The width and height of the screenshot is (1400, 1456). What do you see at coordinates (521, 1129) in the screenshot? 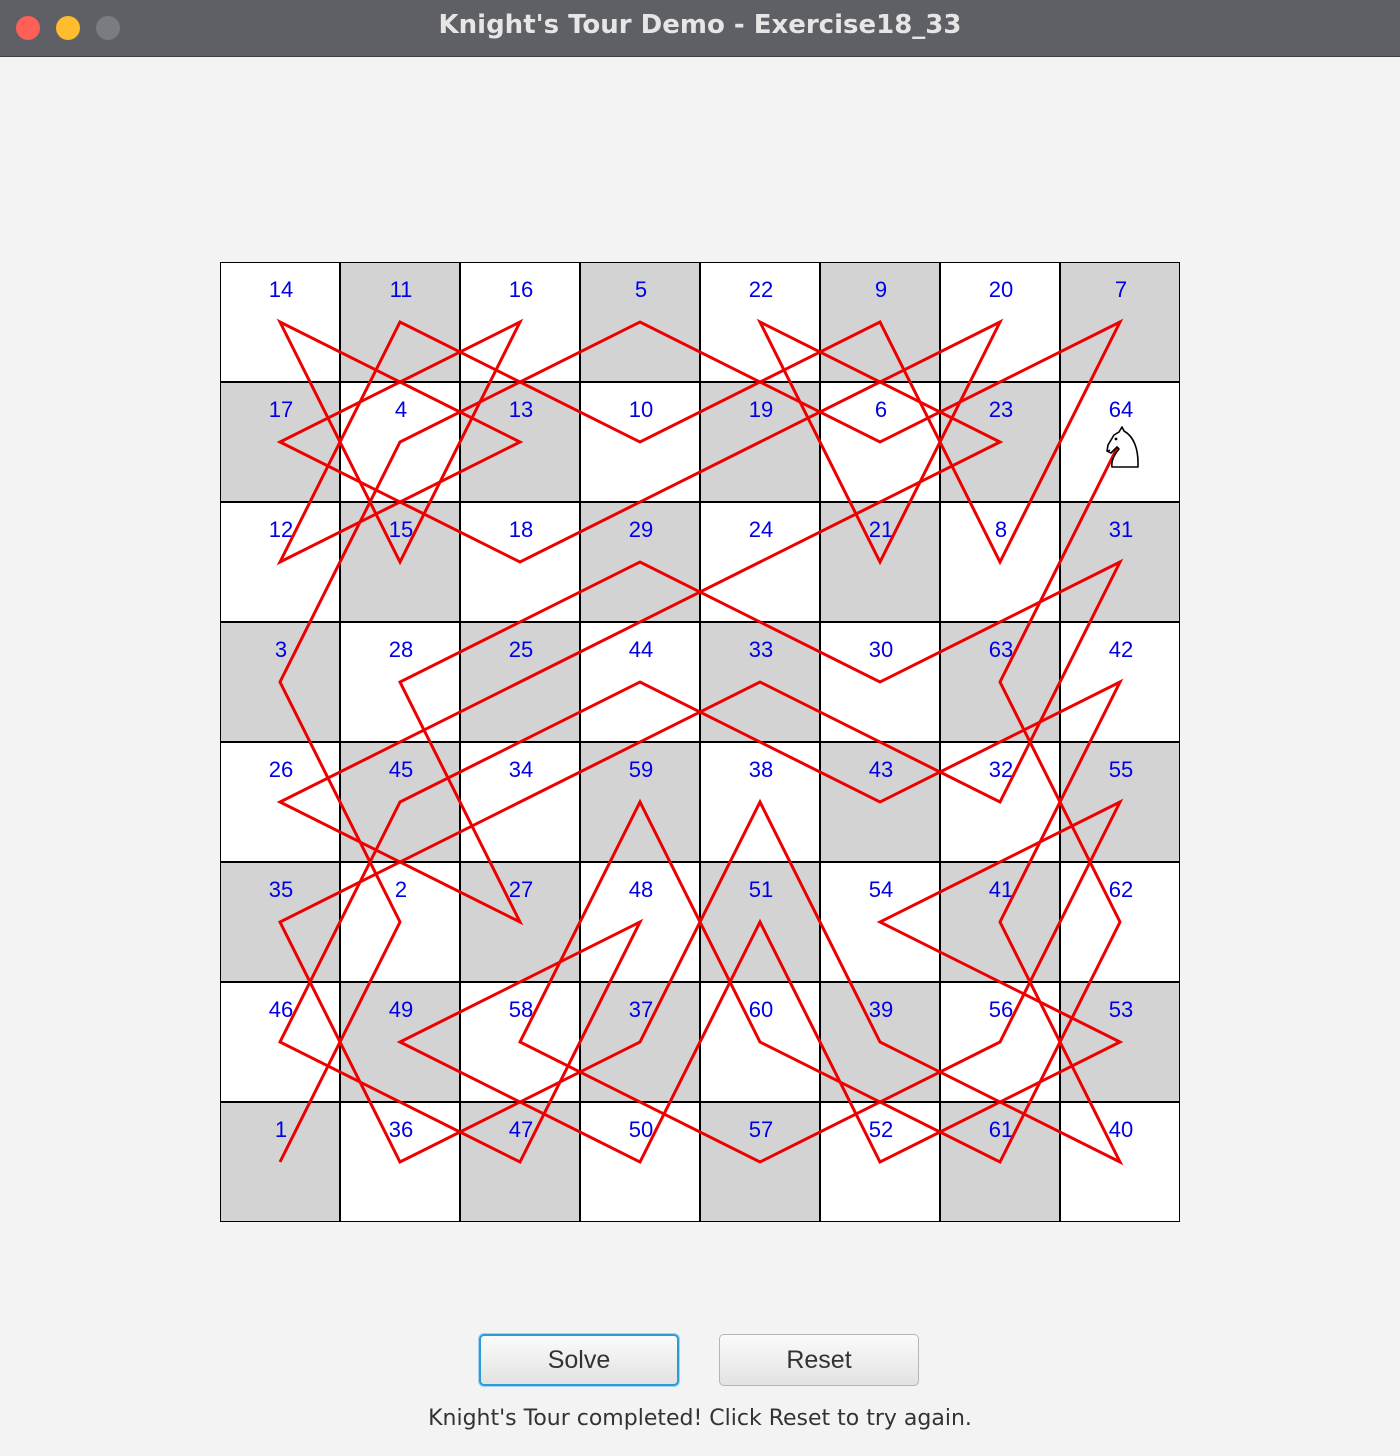
I see `move-number: 47` at bounding box center [521, 1129].